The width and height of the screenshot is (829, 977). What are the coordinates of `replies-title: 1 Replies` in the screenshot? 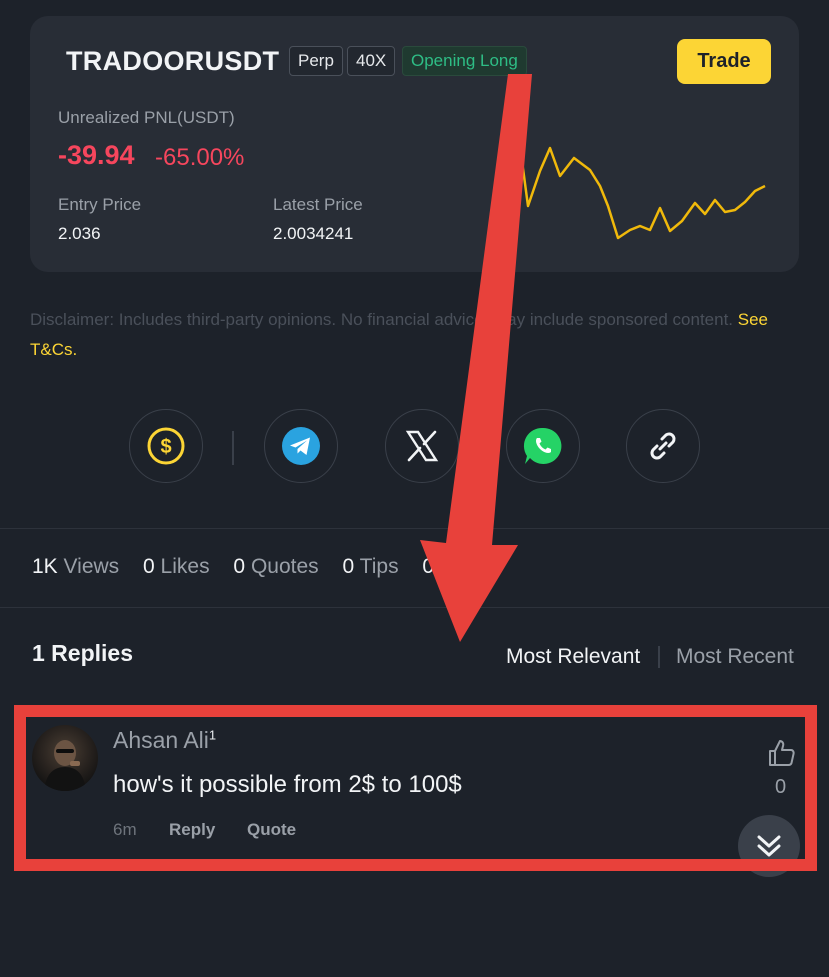 It's located at (82, 653).